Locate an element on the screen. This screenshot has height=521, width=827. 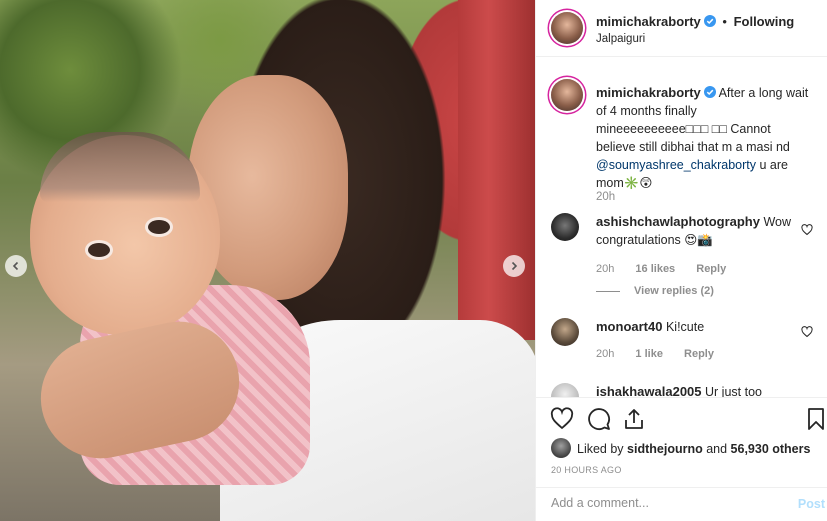
comment-input is located at coordinates (661, 503).